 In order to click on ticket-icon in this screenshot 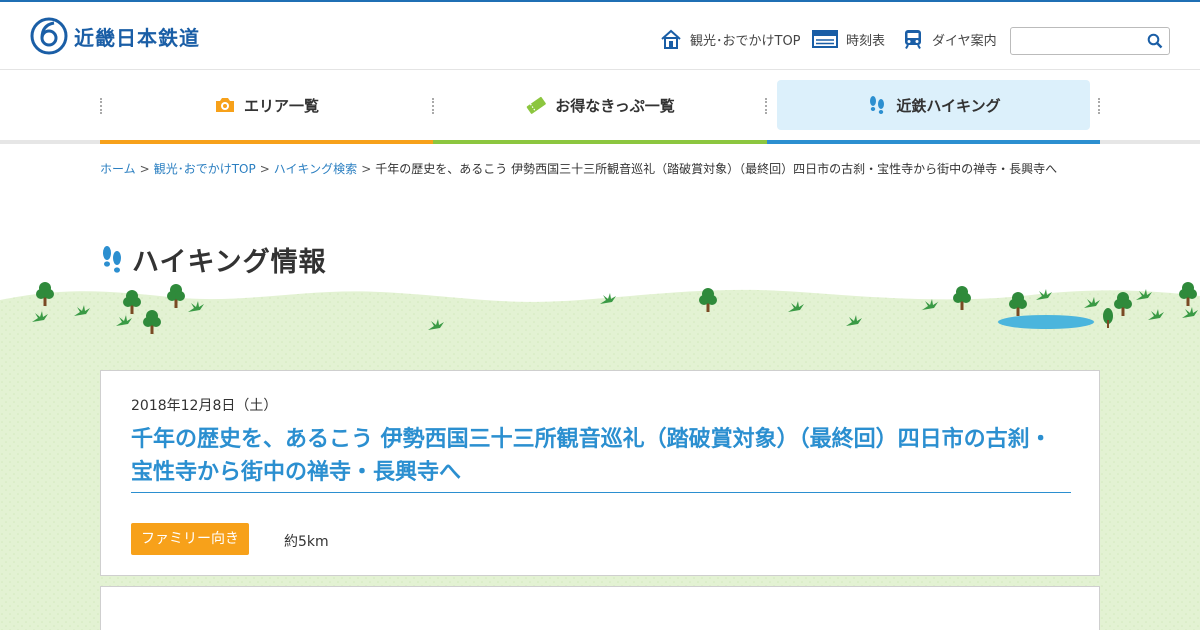, I will do `click(537, 105)`.